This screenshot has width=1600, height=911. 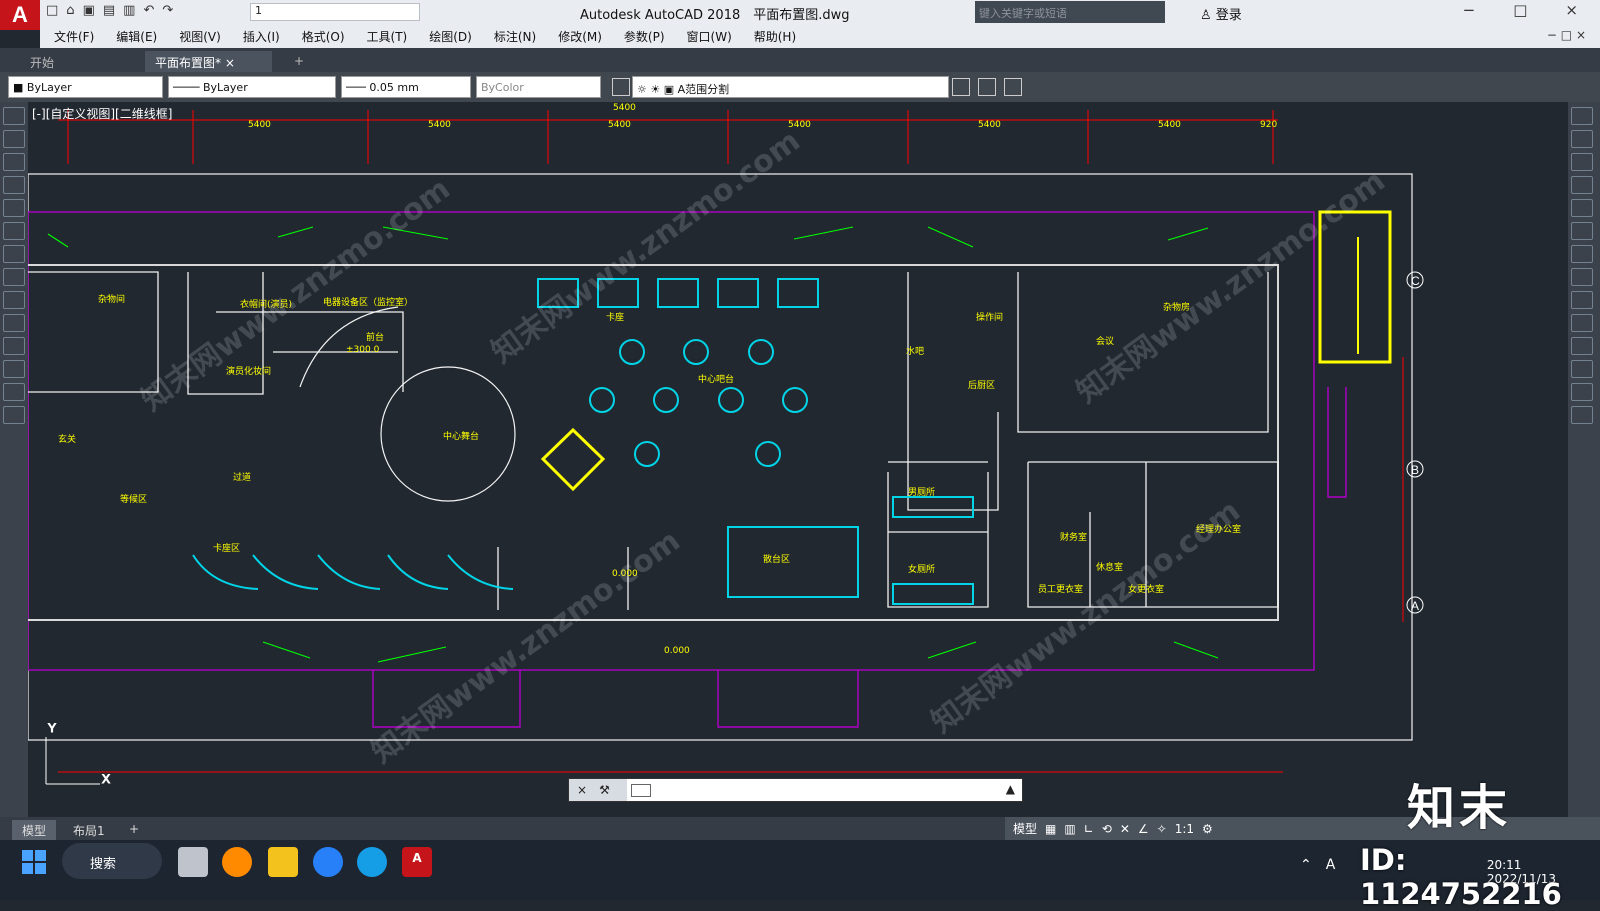 I want to click on scale-button: 1:1, so click(x=1184, y=829).